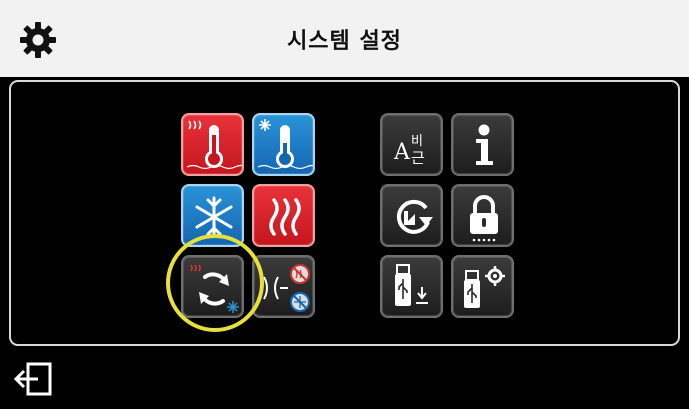 The width and height of the screenshot is (689, 409). I want to click on language-button: A 비 근, so click(411, 144).